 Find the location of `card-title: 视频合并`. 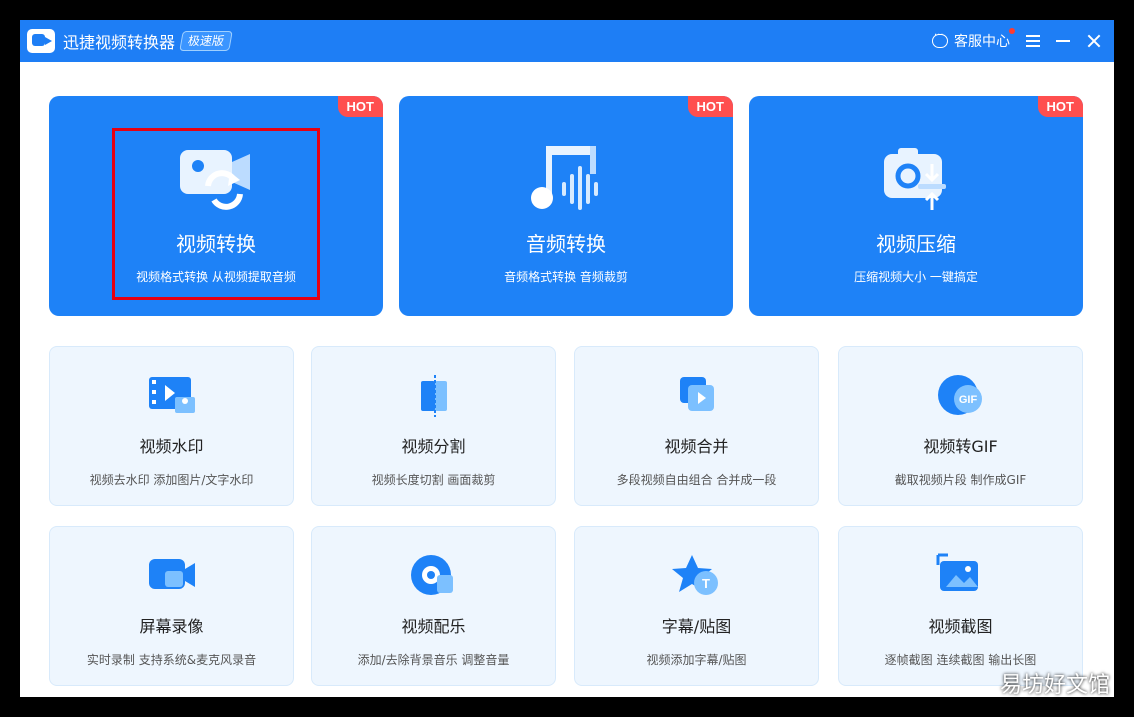

card-title: 视频合并 is located at coordinates (696, 446).